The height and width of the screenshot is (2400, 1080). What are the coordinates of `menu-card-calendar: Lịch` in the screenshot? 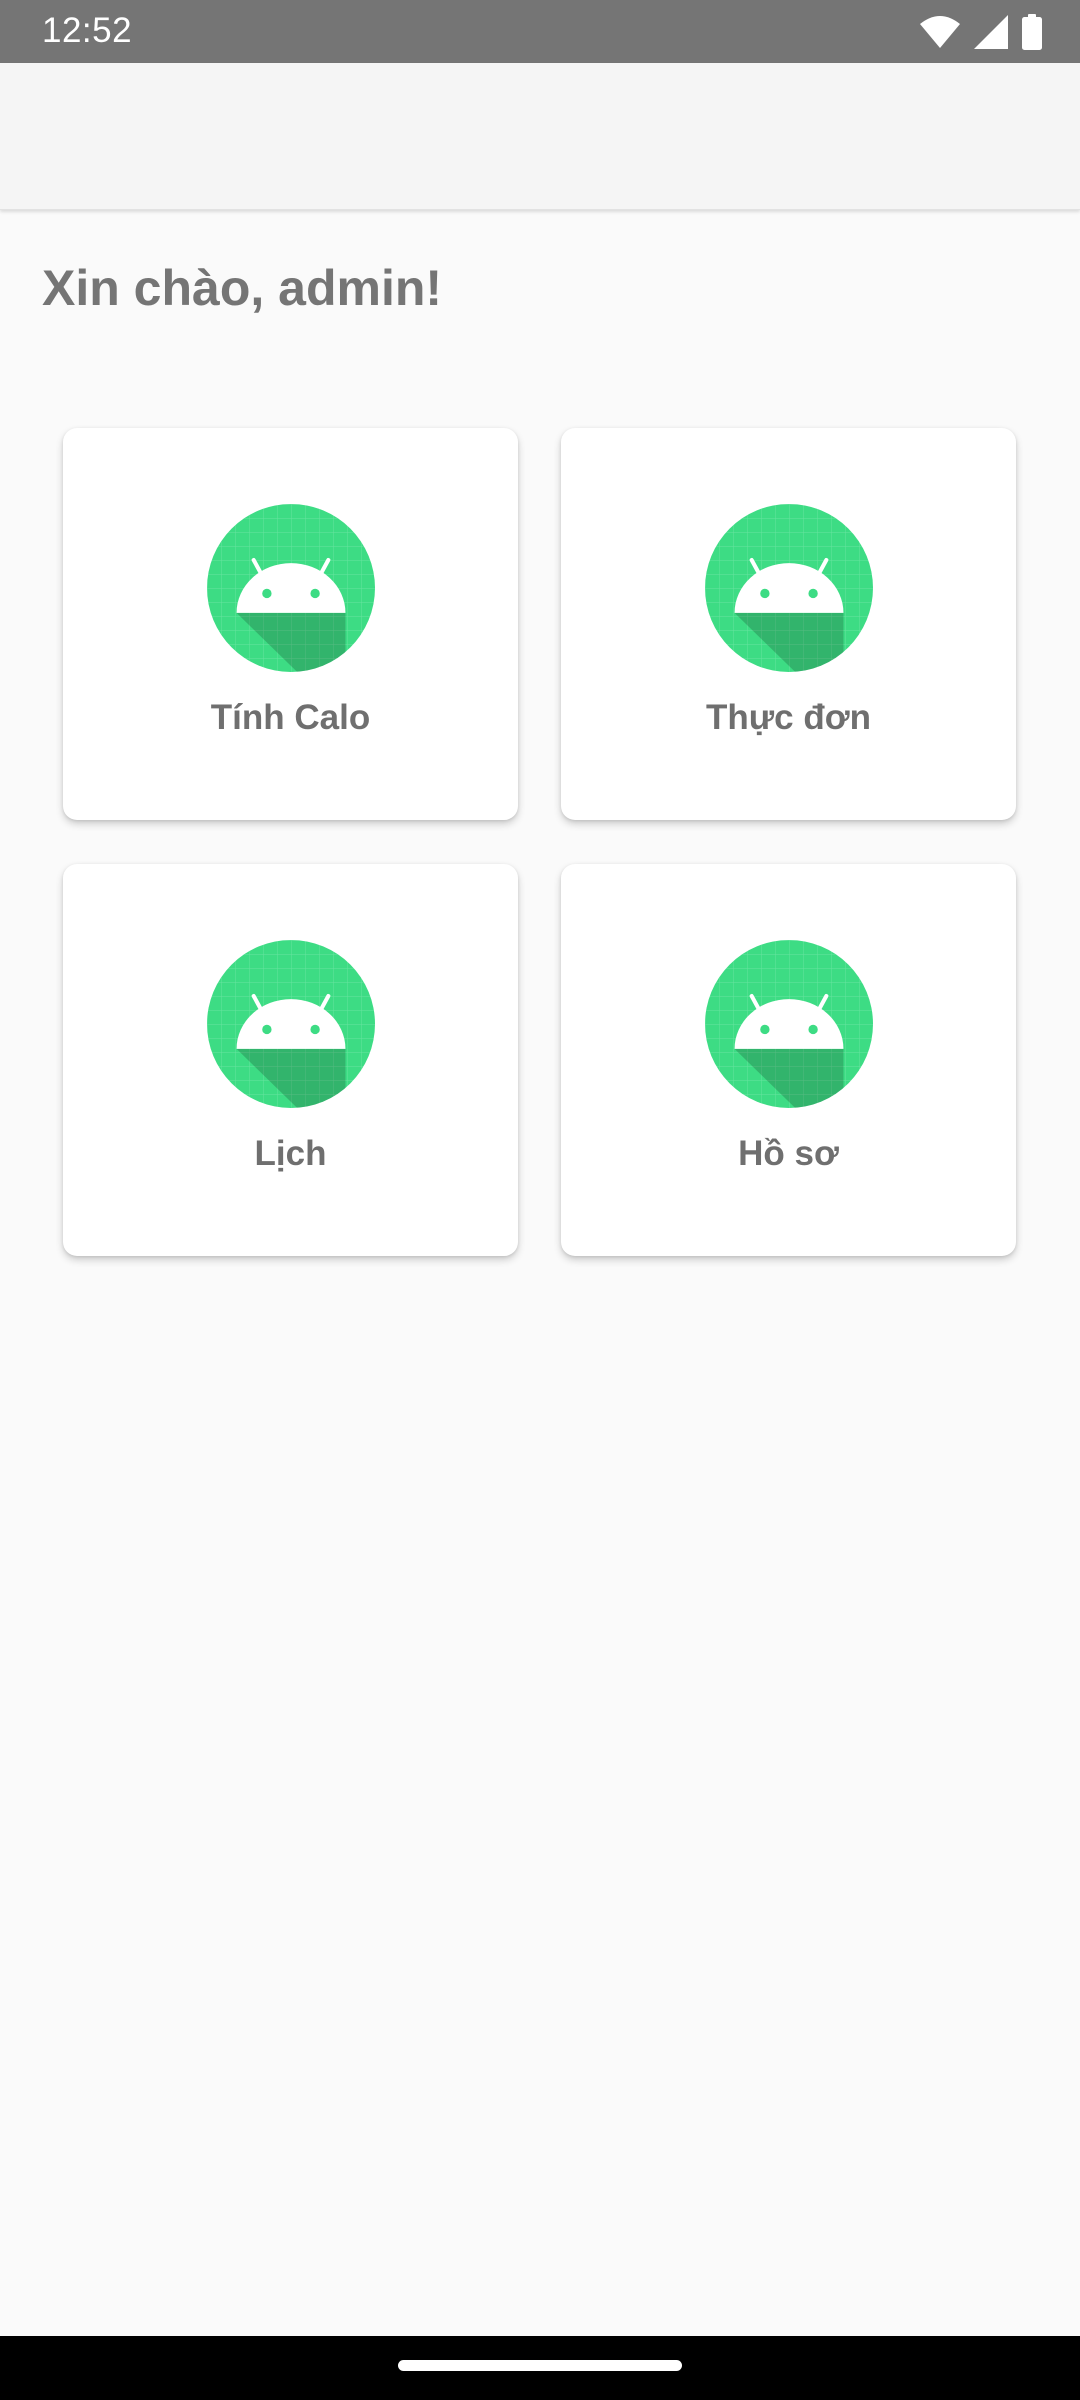 It's located at (290, 1060).